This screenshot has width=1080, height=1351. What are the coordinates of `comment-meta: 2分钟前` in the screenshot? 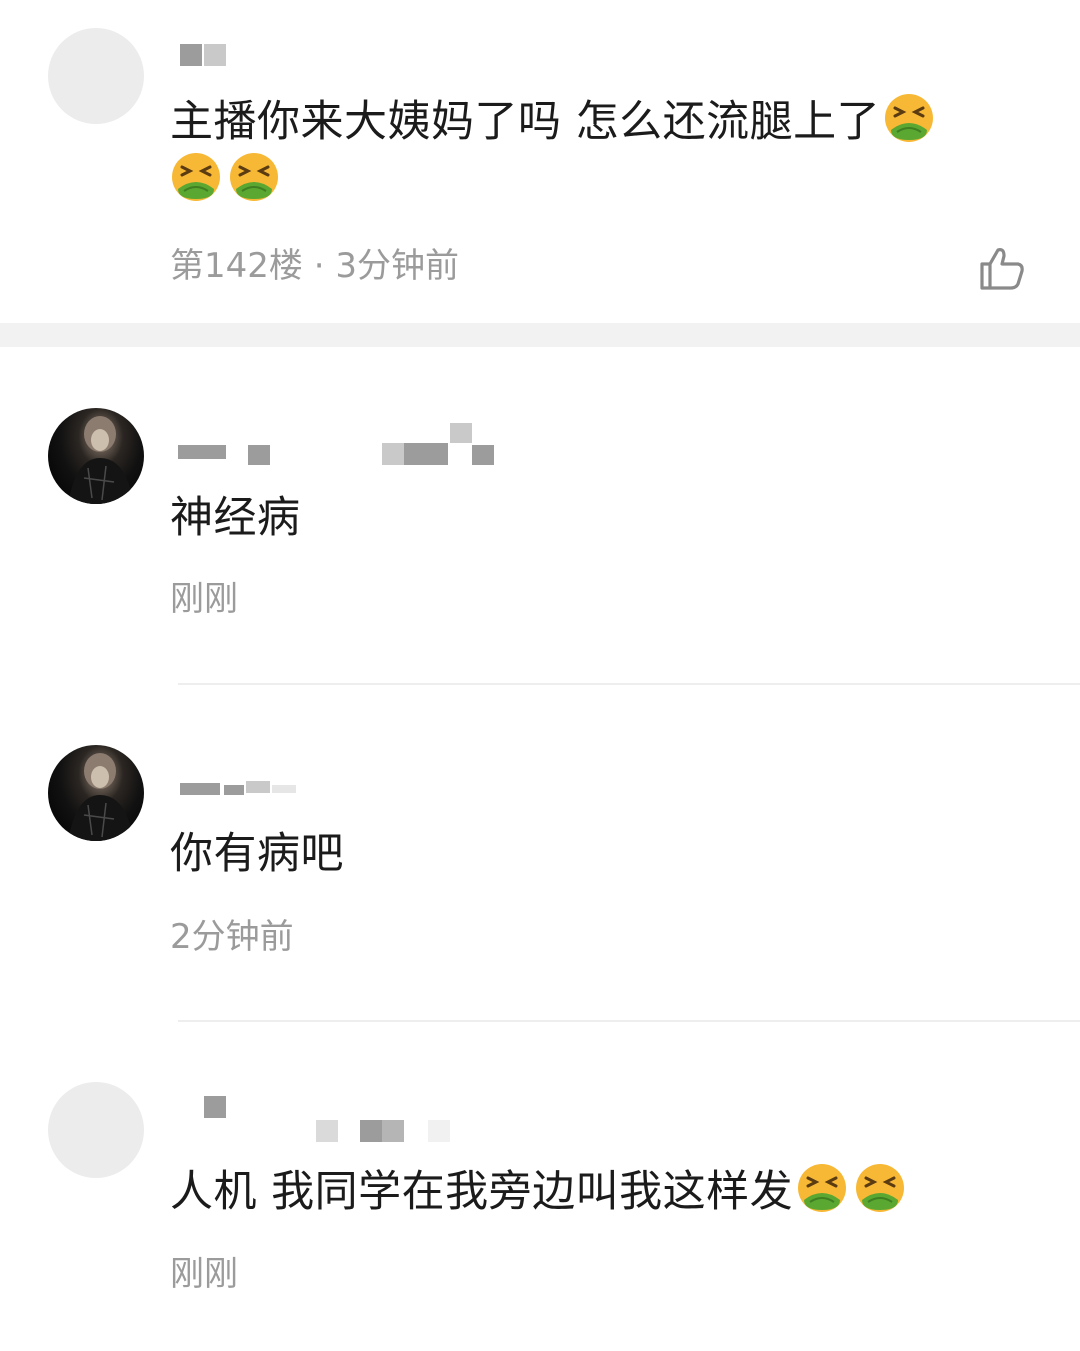 It's located at (232, 937).